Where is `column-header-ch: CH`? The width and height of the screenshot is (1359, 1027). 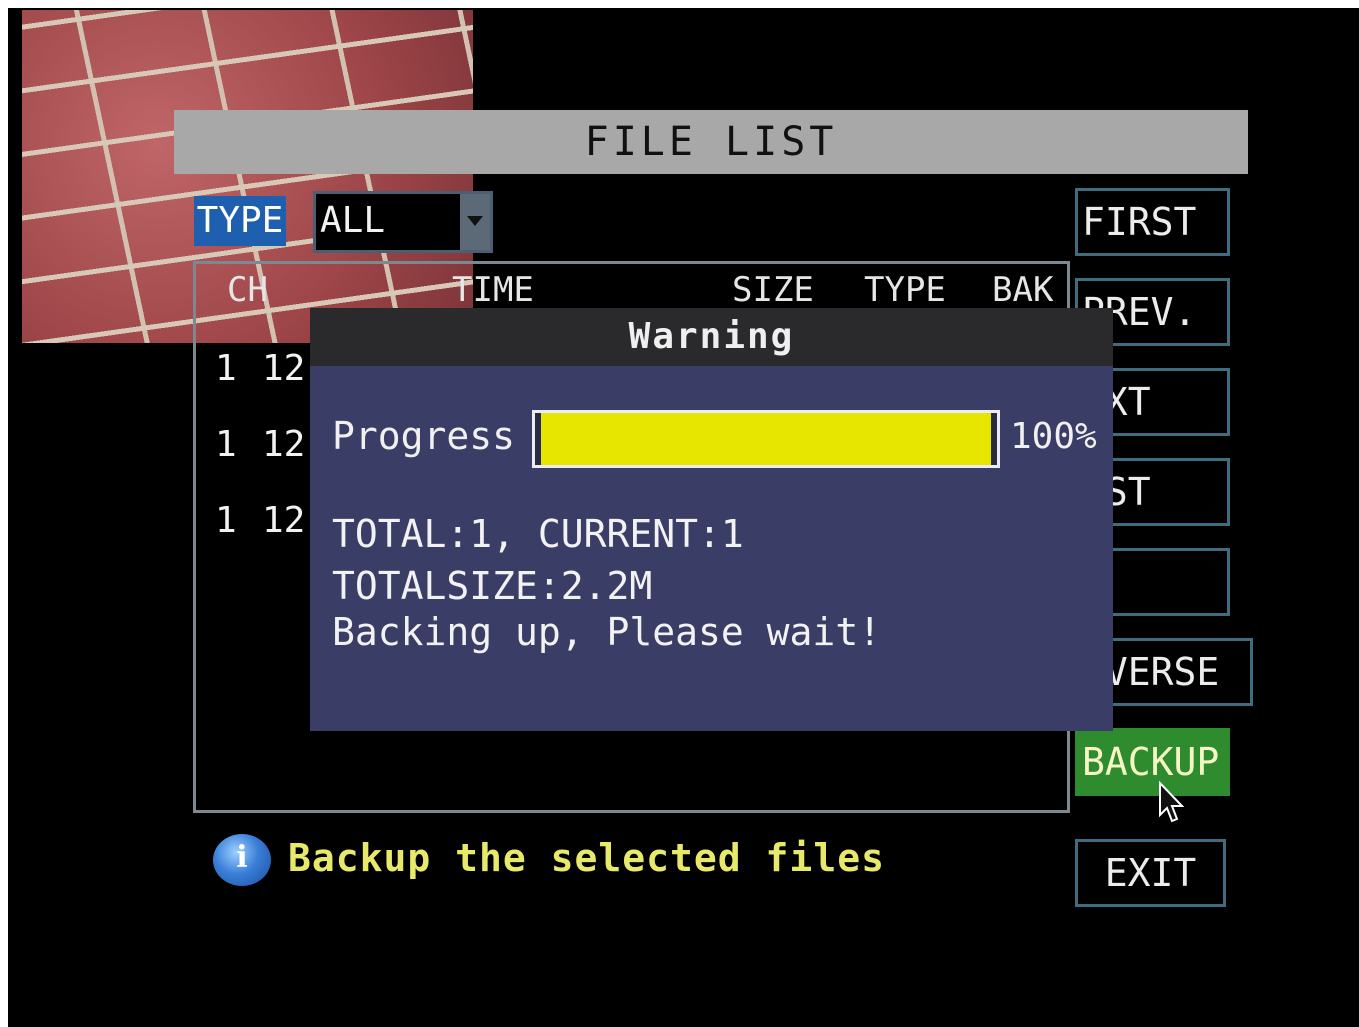 column-header-ch: CH is located at coordinates (247, 290).